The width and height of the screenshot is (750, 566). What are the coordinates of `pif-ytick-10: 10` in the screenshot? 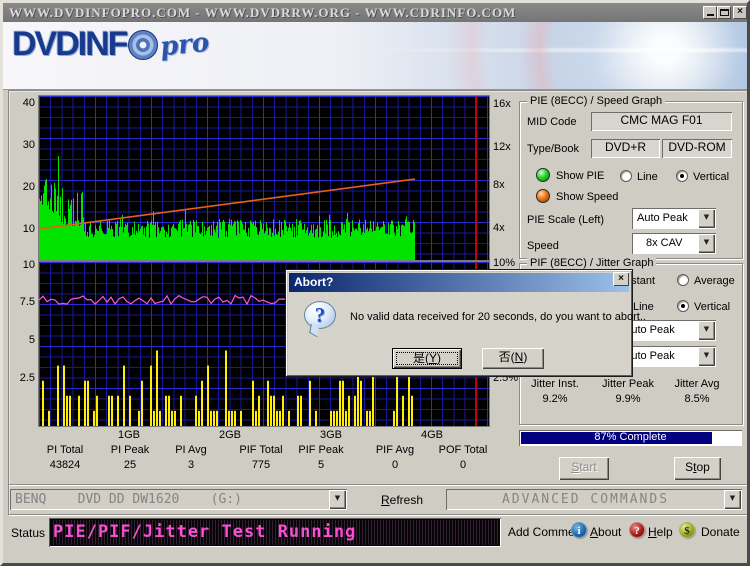 It's located at (28, 265).